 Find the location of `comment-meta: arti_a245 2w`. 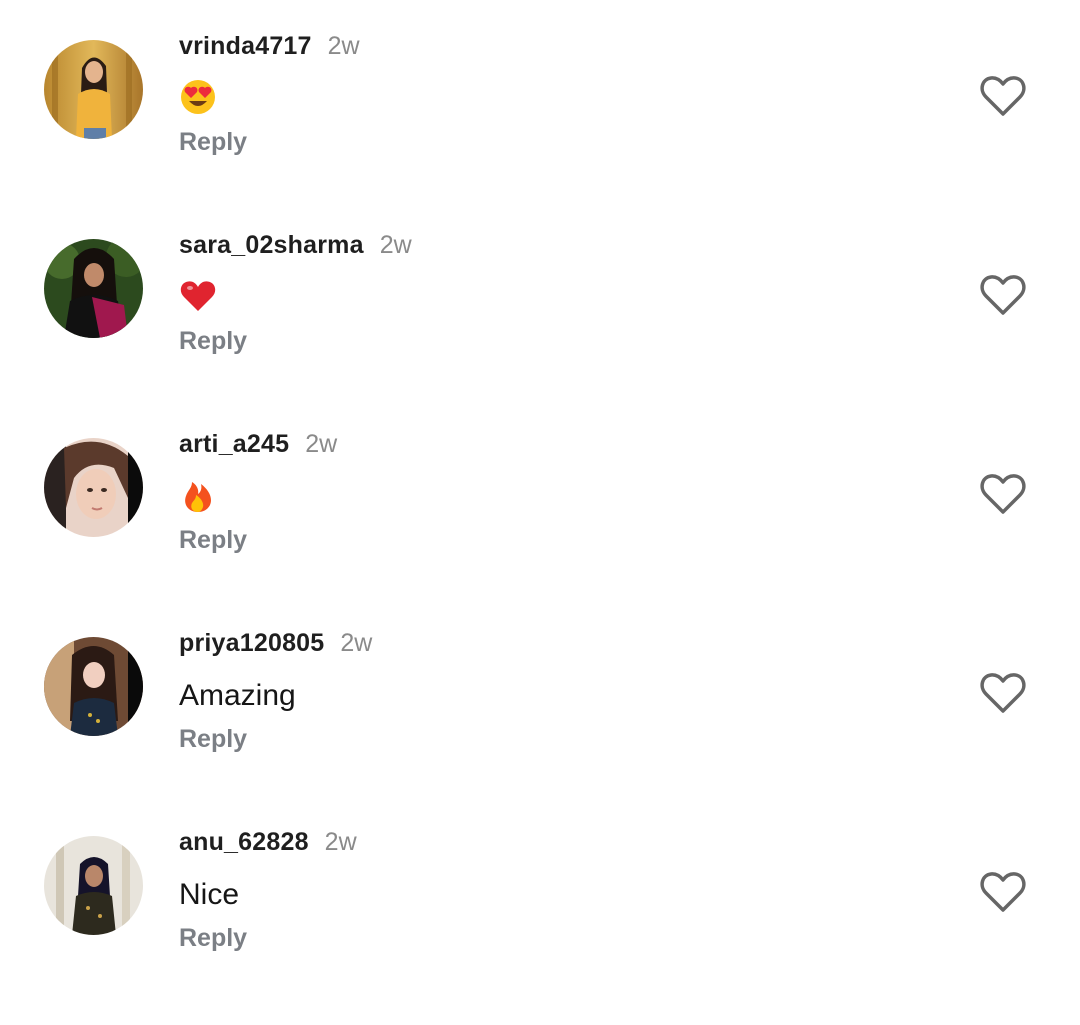

comment-meta: arti_a245 2w is located at coordinates (258, 446).